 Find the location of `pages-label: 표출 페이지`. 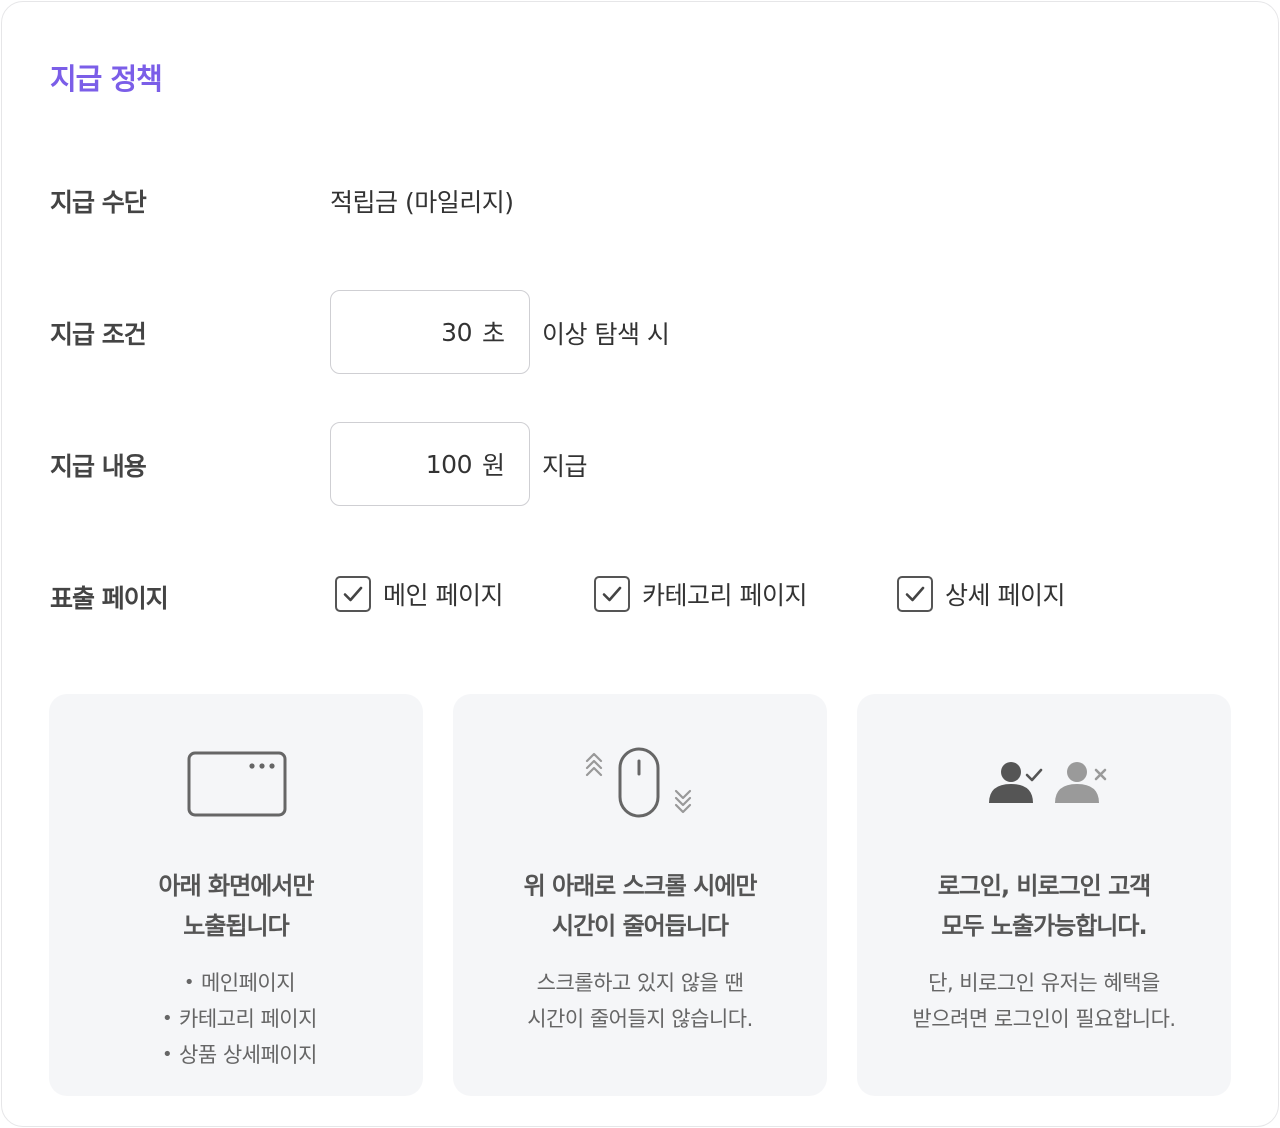

pages-label: 표출 페이지 is located at coordinates (109, 598).